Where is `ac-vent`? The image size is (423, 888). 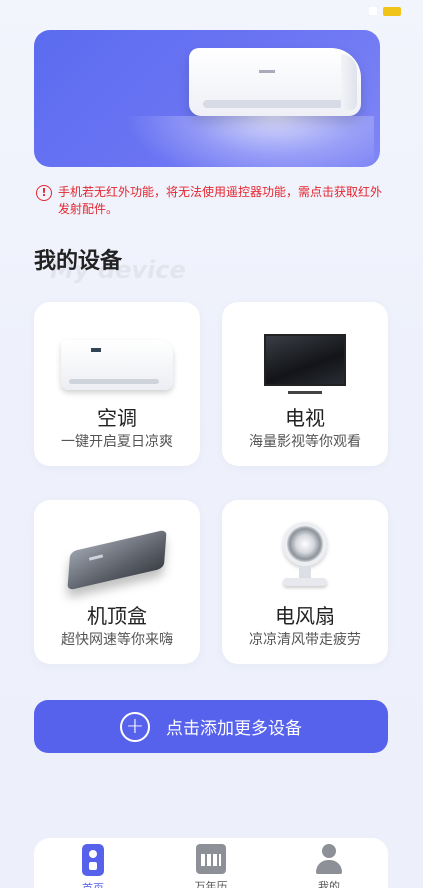
ac-vent is located at coordinates (273, 104).